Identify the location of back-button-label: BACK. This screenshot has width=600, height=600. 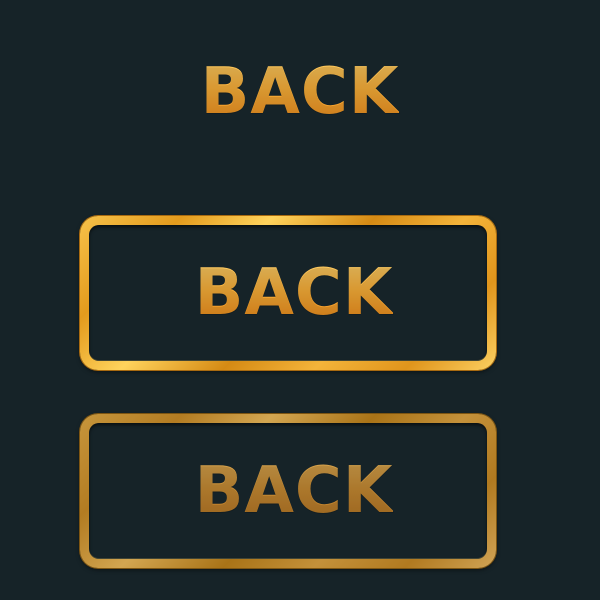
(294, 293).